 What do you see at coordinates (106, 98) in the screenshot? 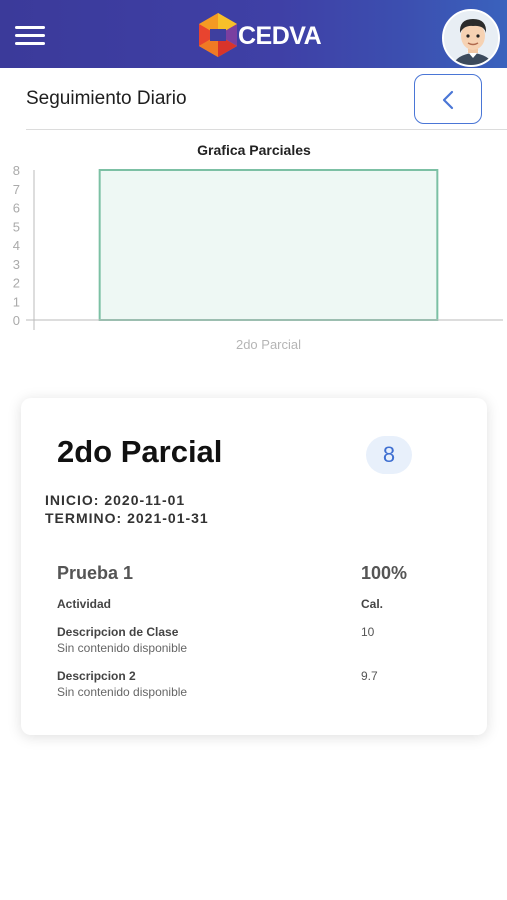
I see `page-title: Seguimiento Diario` at bounding box center [106, 98].